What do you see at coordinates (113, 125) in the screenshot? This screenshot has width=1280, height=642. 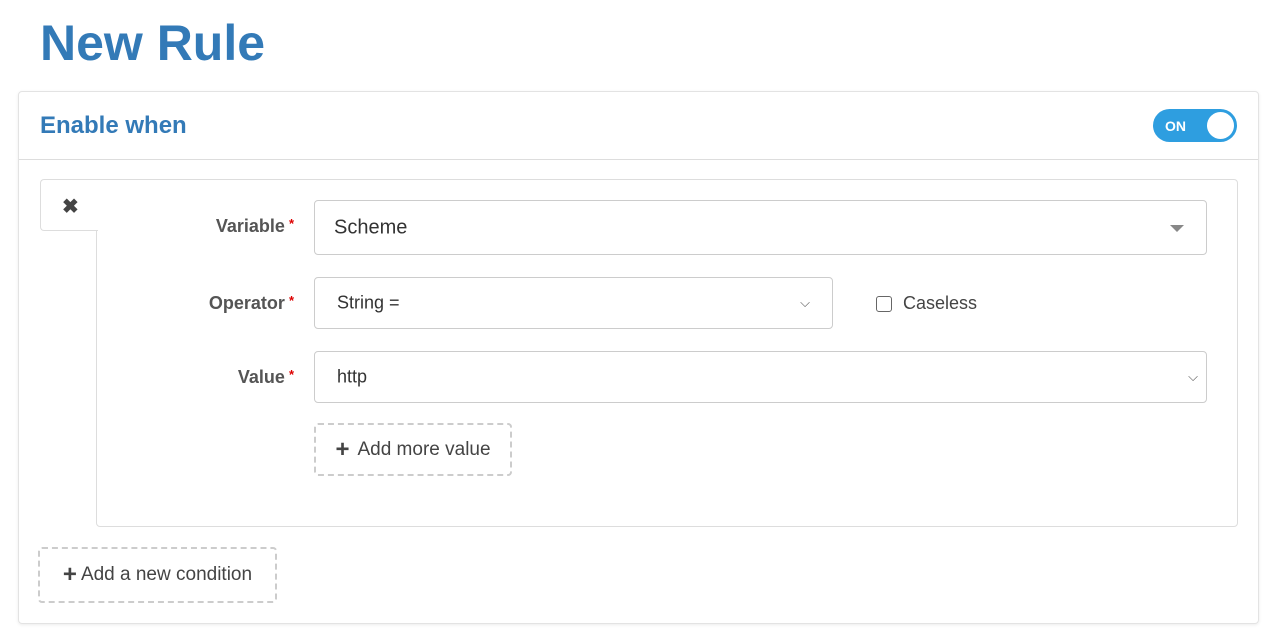 I see `panel-heading: Enable when` at bounding box center [113, 125].